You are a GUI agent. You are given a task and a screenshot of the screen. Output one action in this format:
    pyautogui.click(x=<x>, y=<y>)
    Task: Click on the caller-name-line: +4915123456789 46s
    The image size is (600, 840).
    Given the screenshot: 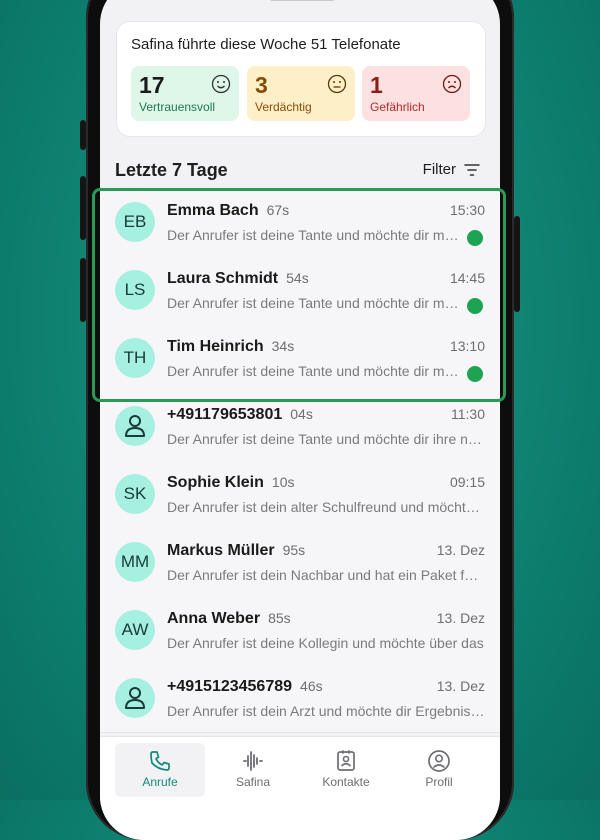 What is the action you would take?
    pyautogui.click(x=245, y=687)
    